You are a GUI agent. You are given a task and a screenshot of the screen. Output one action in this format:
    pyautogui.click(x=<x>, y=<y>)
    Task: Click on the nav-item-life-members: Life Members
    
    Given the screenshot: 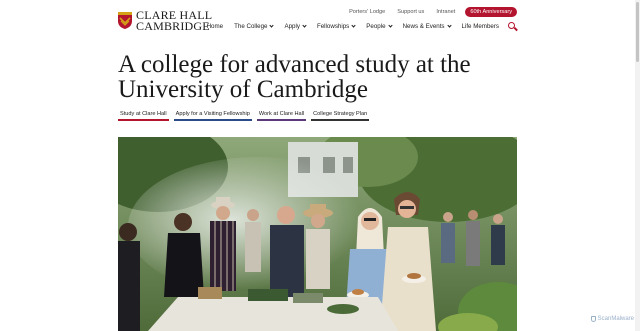 What is the action you would take?
    pyautogui.click(x=480, y=26)
    